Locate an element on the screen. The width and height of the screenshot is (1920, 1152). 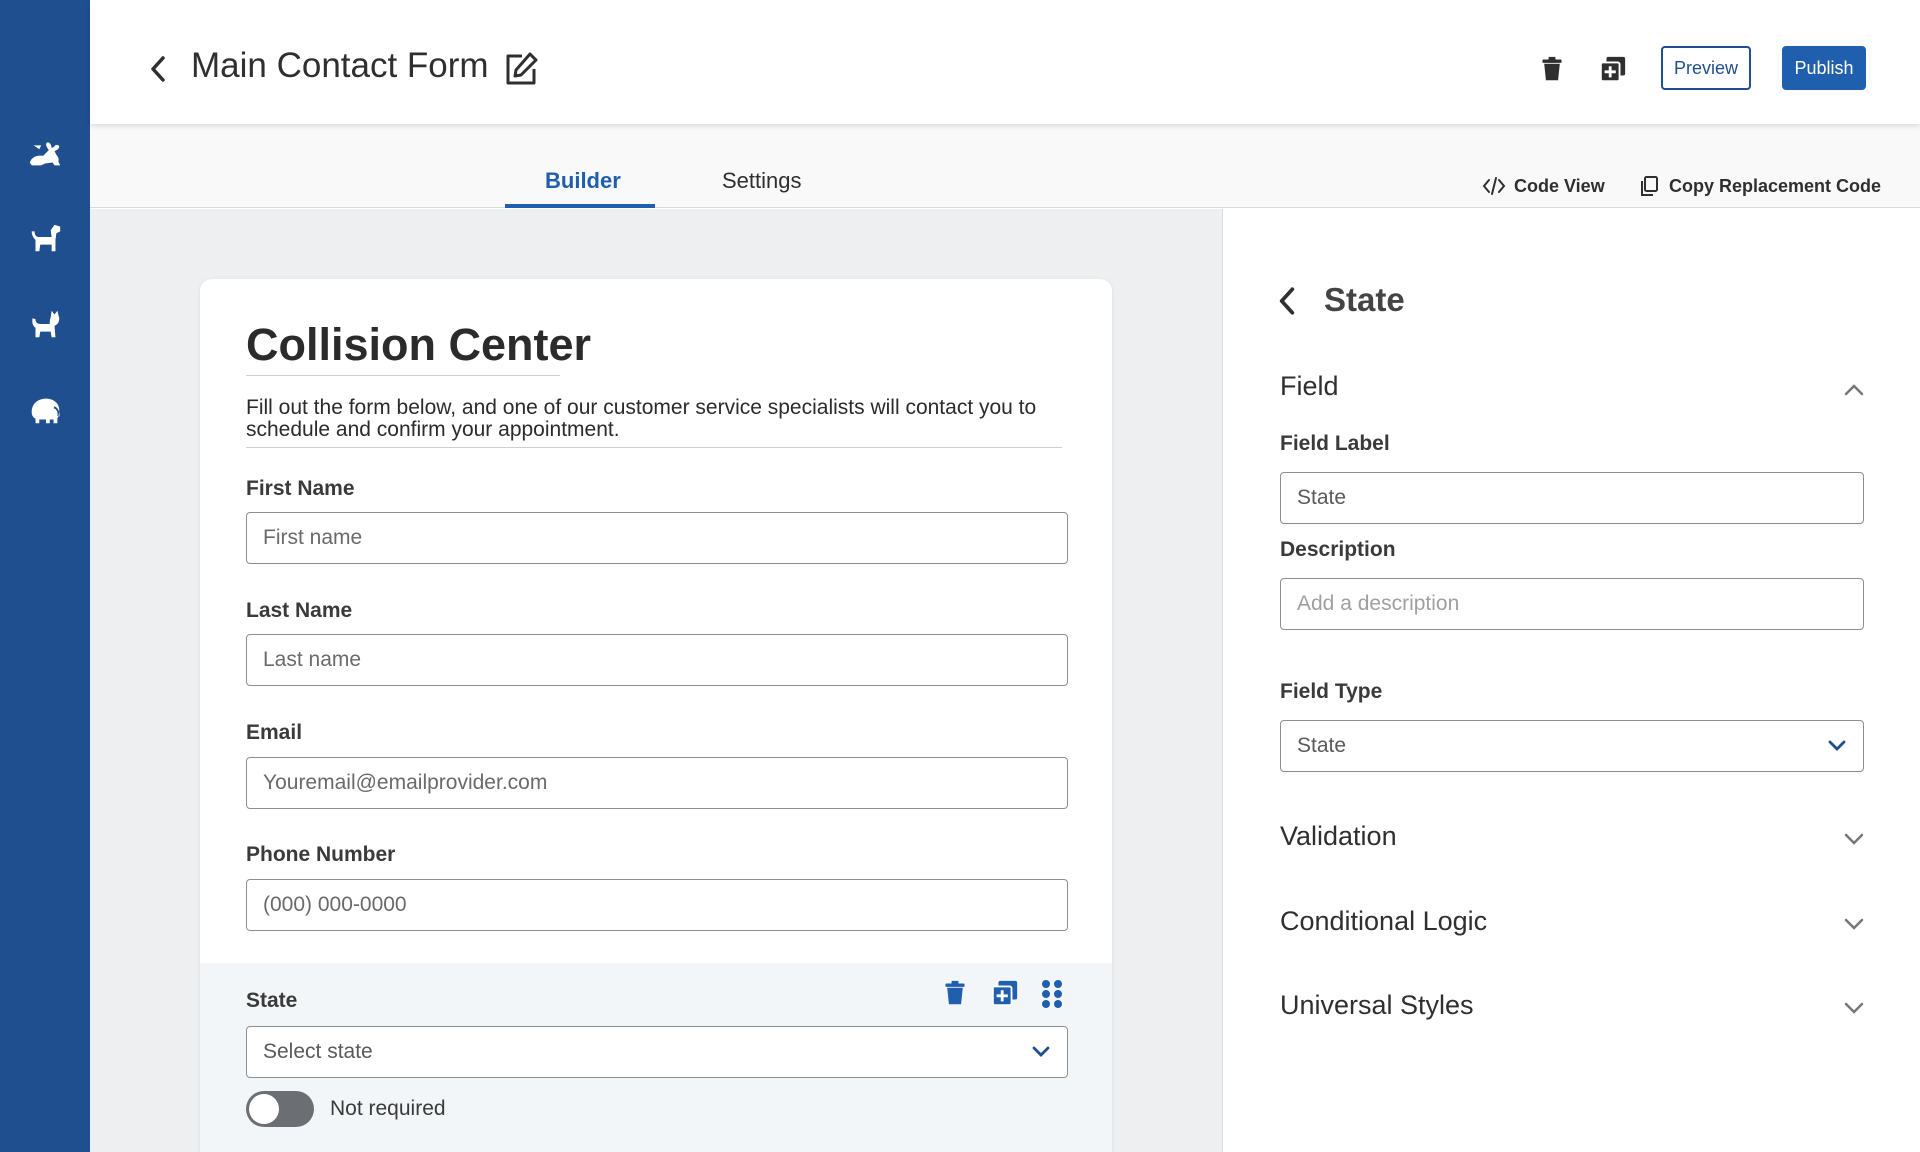
form-title: Collision Center is located at coordinates (418, 345).